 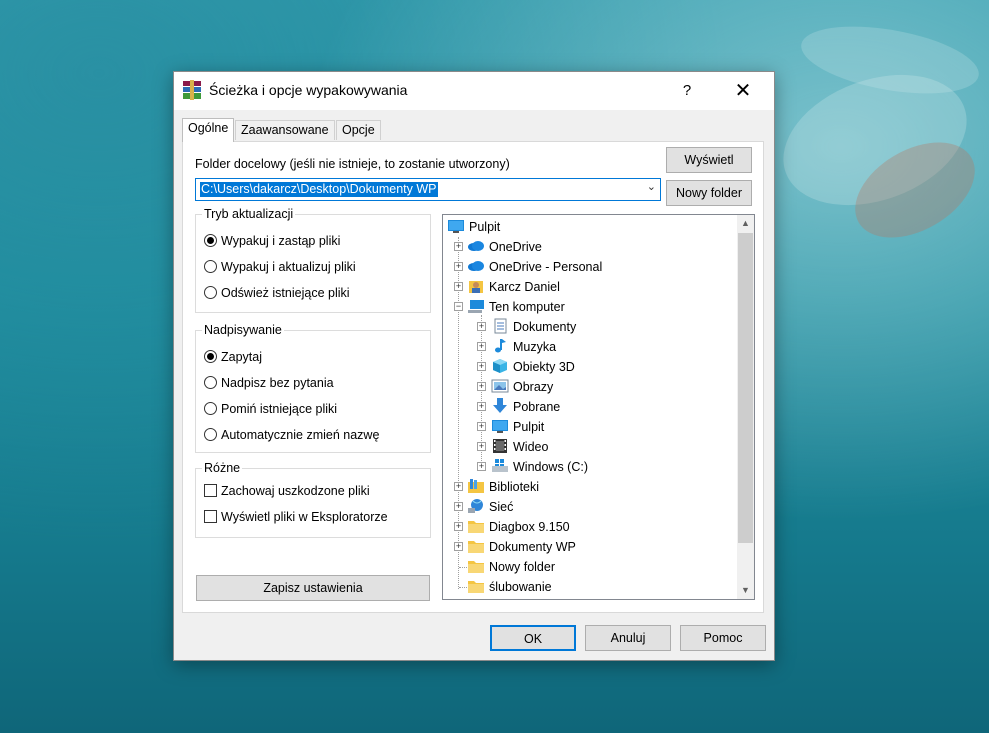 What do you see at coordinates (285, 293) in the screenshot?
I see `option-label: Odśwież istniejące pliki` at bounding box center [285, 293].